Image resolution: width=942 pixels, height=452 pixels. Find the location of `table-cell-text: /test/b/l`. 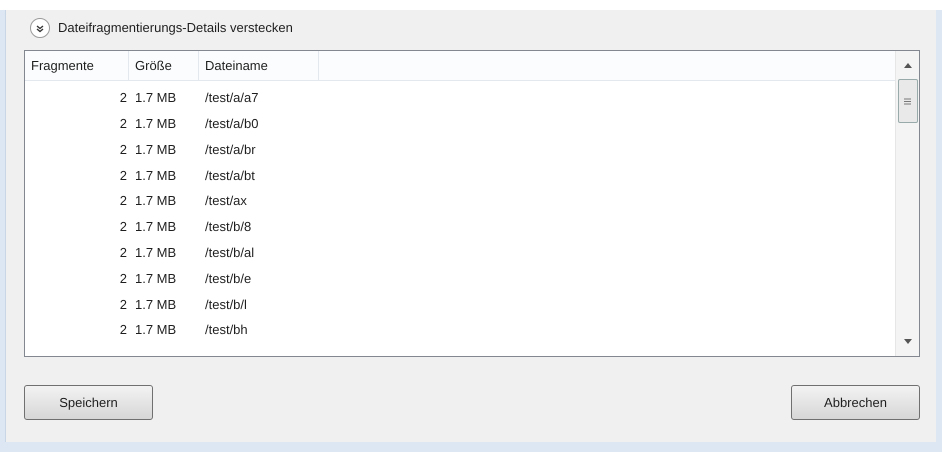

table-cell-text: /test/b/l is located at coordinates (225, 305).